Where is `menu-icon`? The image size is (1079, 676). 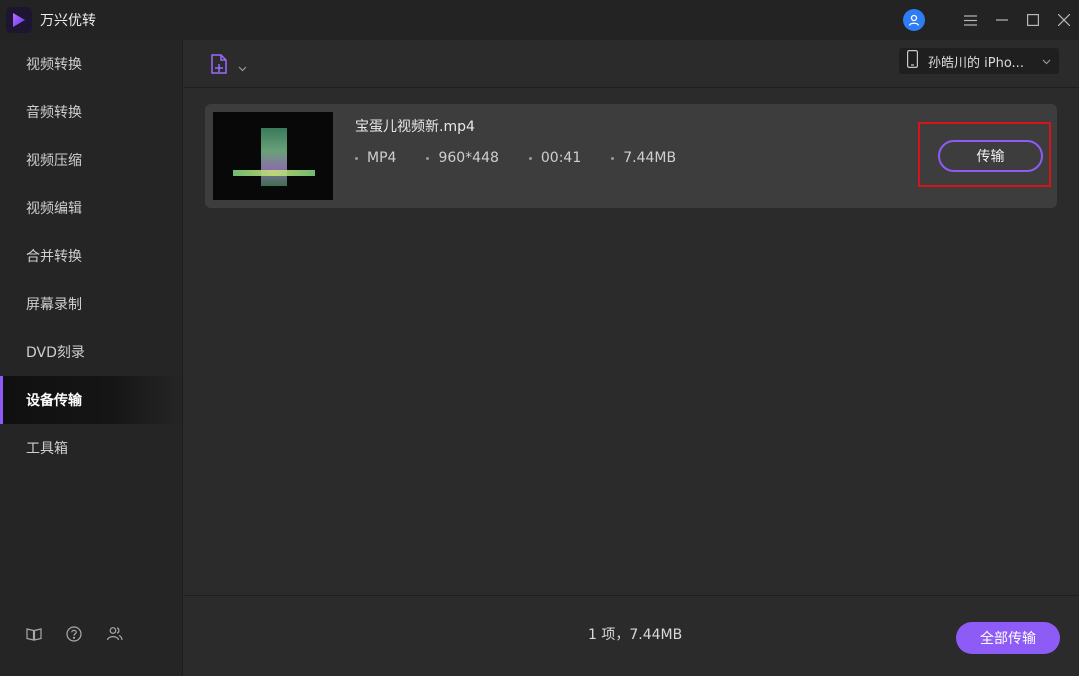
menu-icon is located at coordinates (970, 20).